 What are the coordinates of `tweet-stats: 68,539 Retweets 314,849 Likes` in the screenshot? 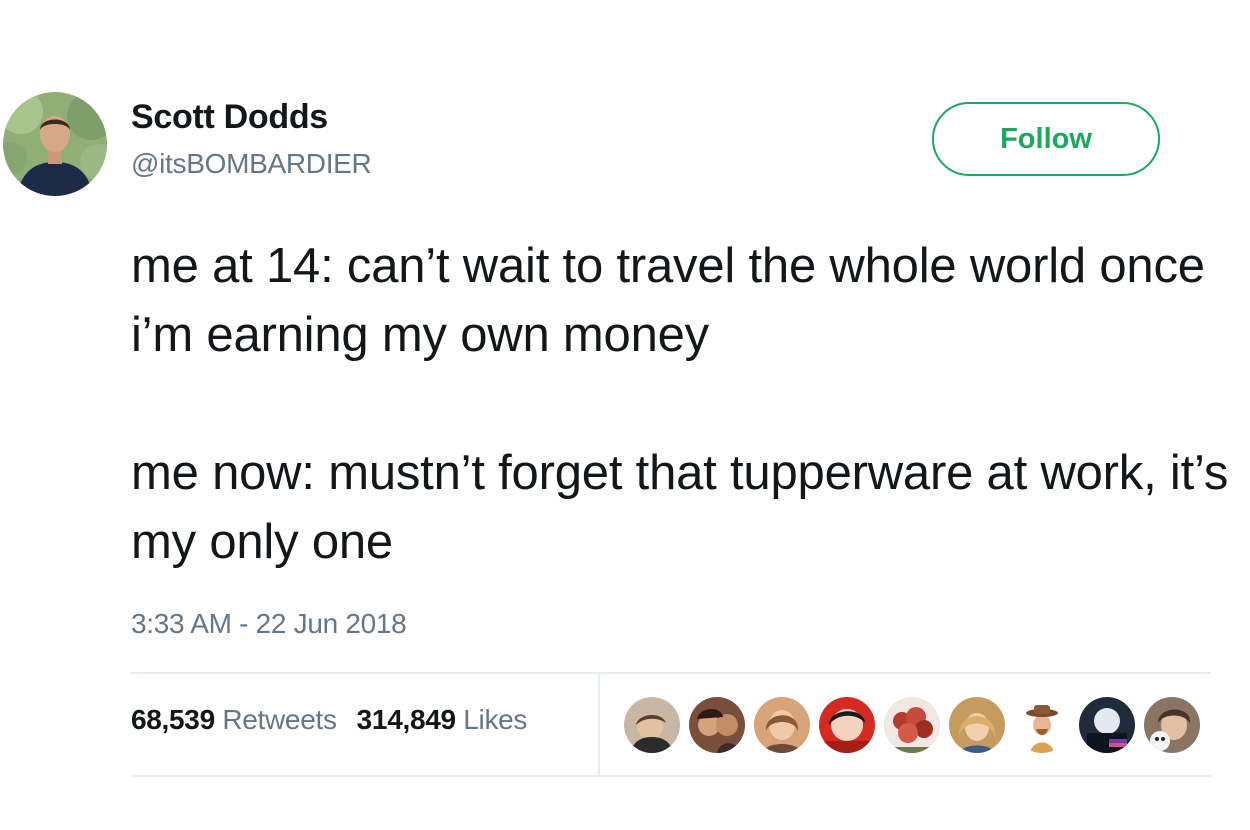 It's located at (329, 720).